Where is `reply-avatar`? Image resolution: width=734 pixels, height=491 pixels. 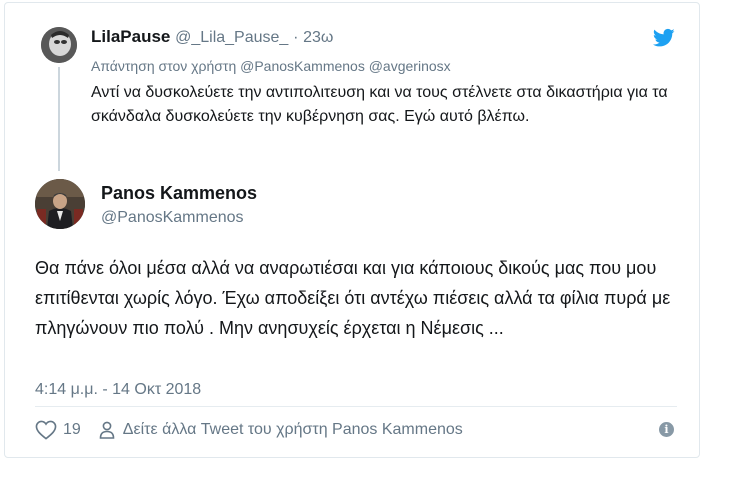
reply-avatar is located at coordinates (59, 45).